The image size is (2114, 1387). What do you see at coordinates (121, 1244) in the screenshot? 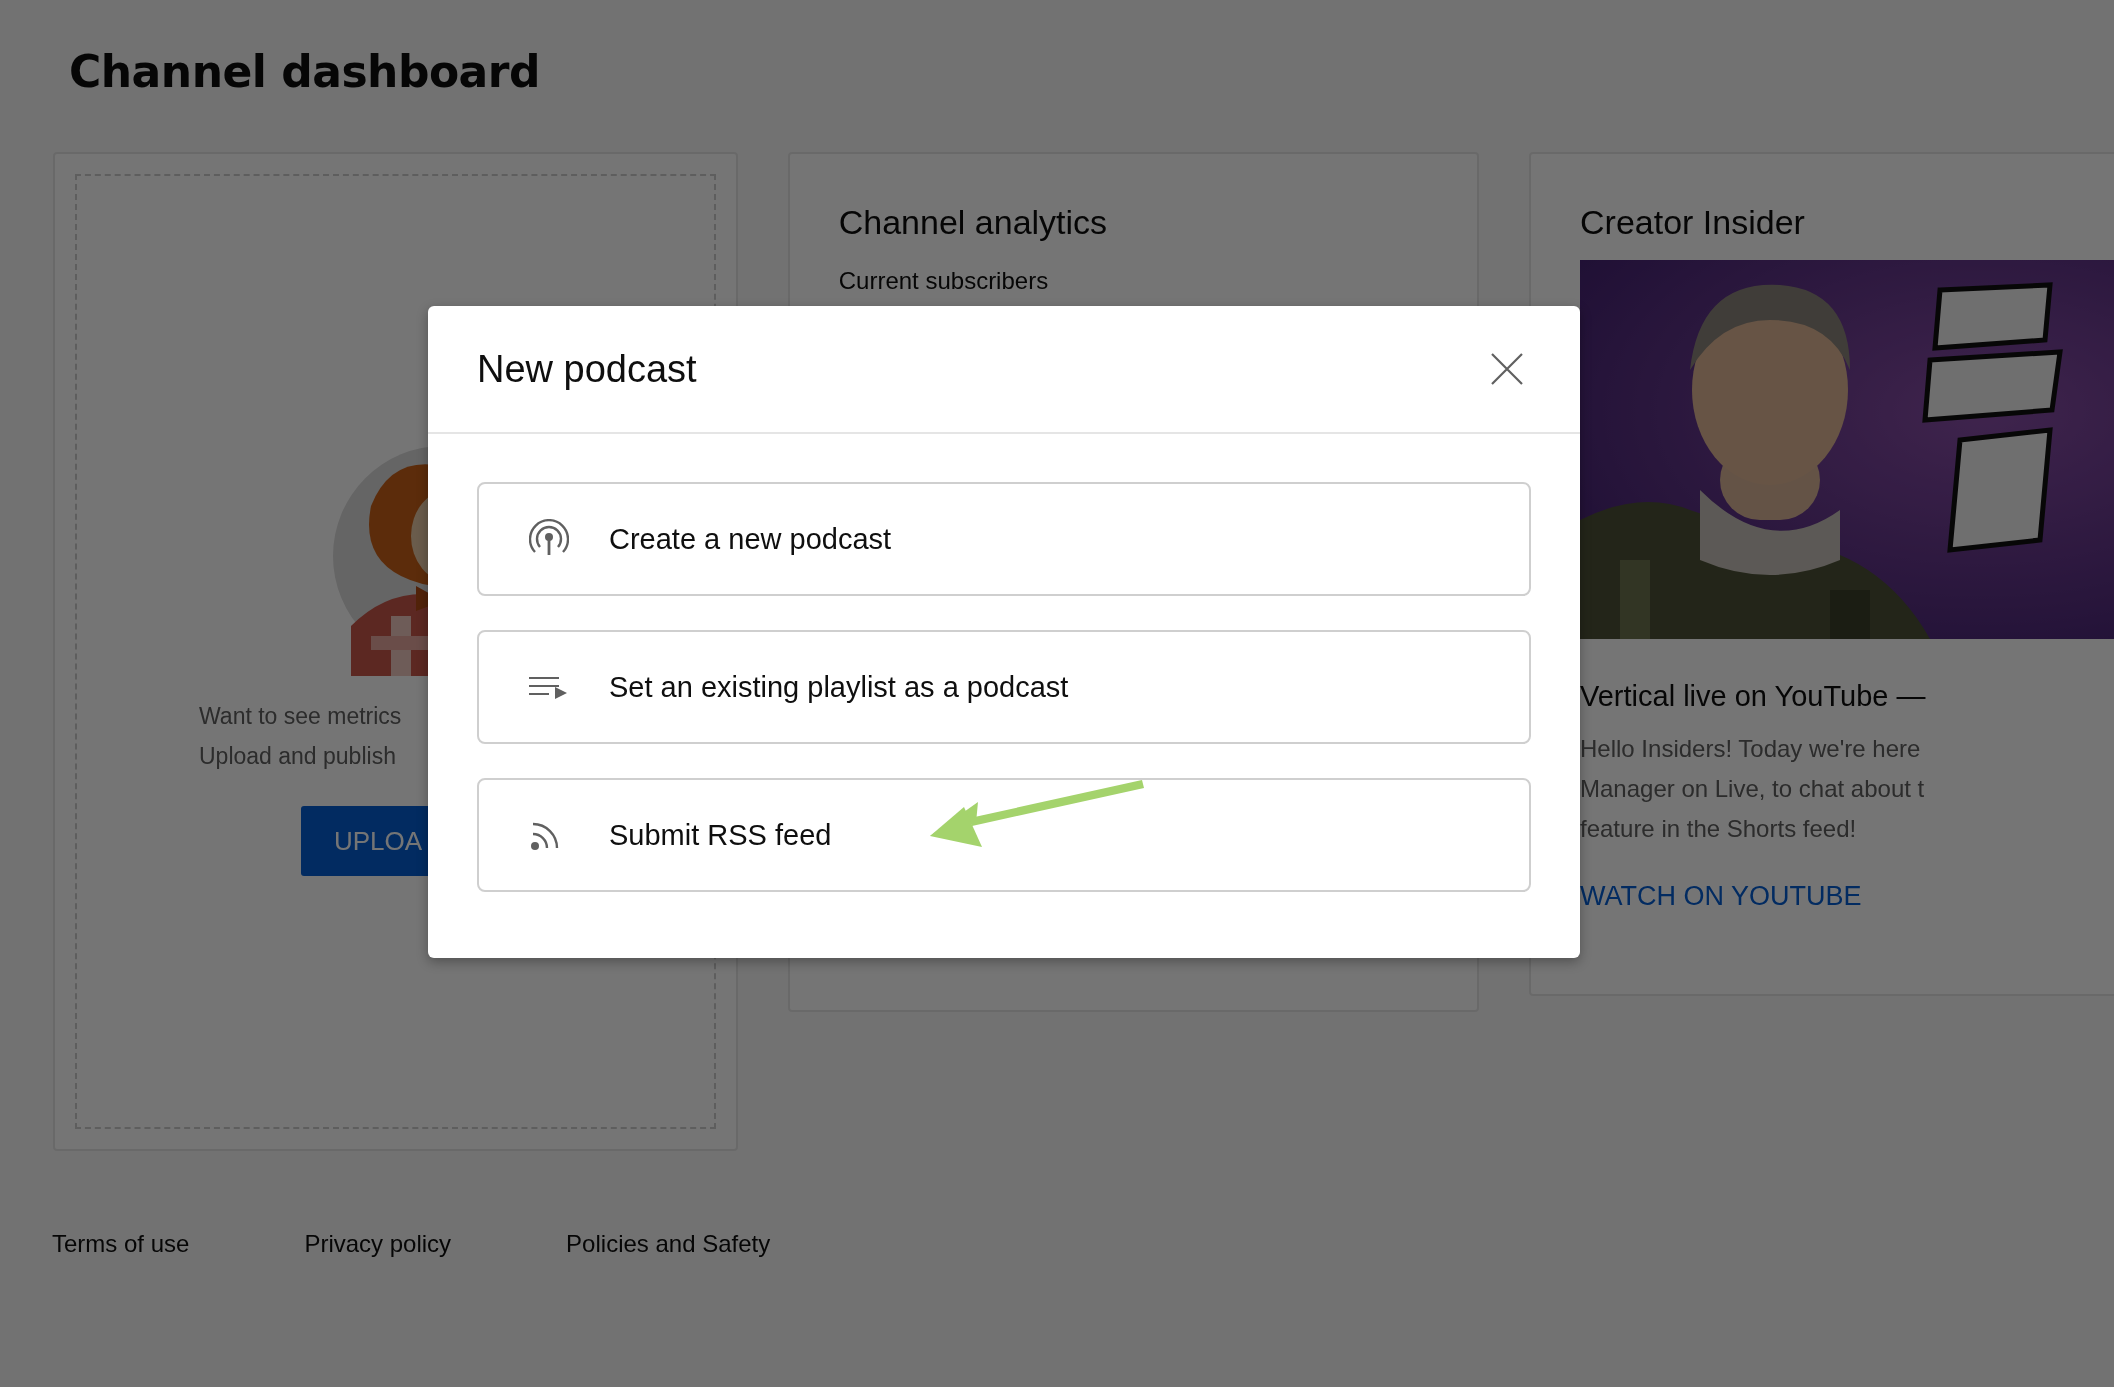
I see `footer-link: Terms of use` at bounding box center [121, 1244].